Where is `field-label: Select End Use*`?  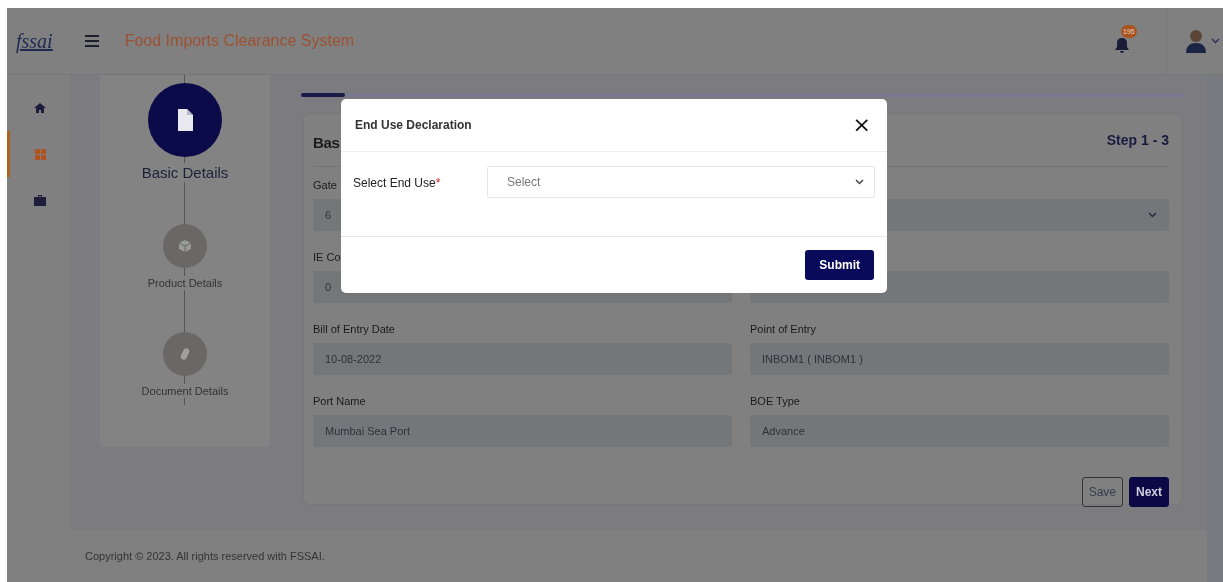
field-label: Select End Use* is located at coordinates (397, 182).